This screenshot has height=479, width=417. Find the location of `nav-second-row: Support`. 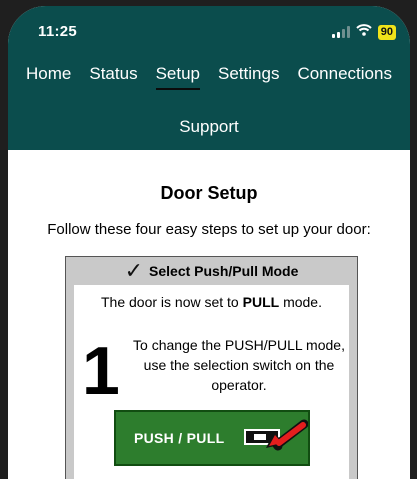

nav-second-row: Support is located at coordinates (209, 127).